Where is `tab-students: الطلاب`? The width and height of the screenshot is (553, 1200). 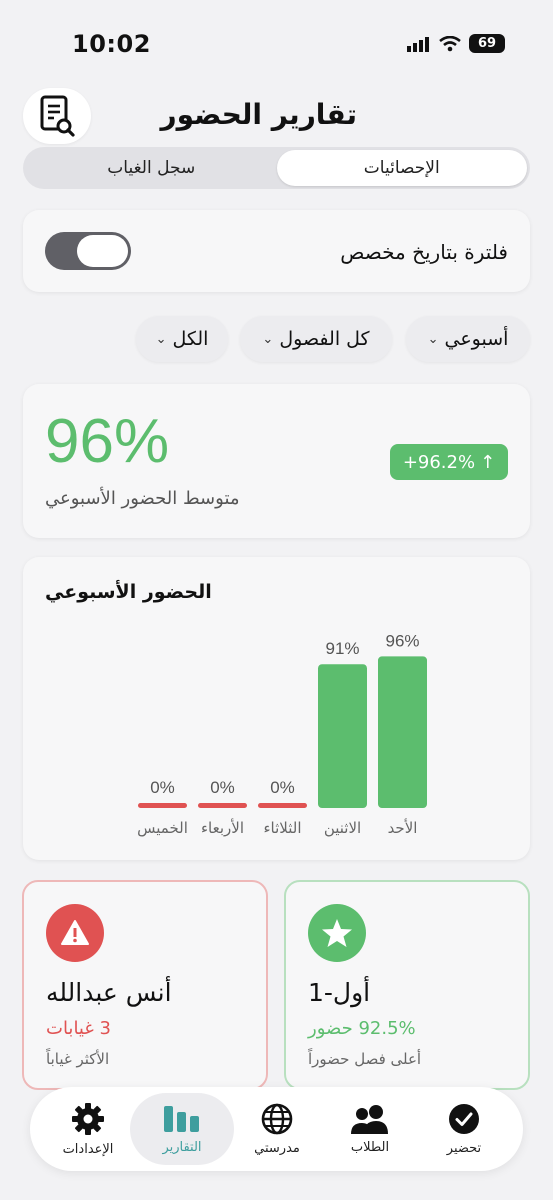 tab-students: الطلاب is located at coordinates (370, 1129).